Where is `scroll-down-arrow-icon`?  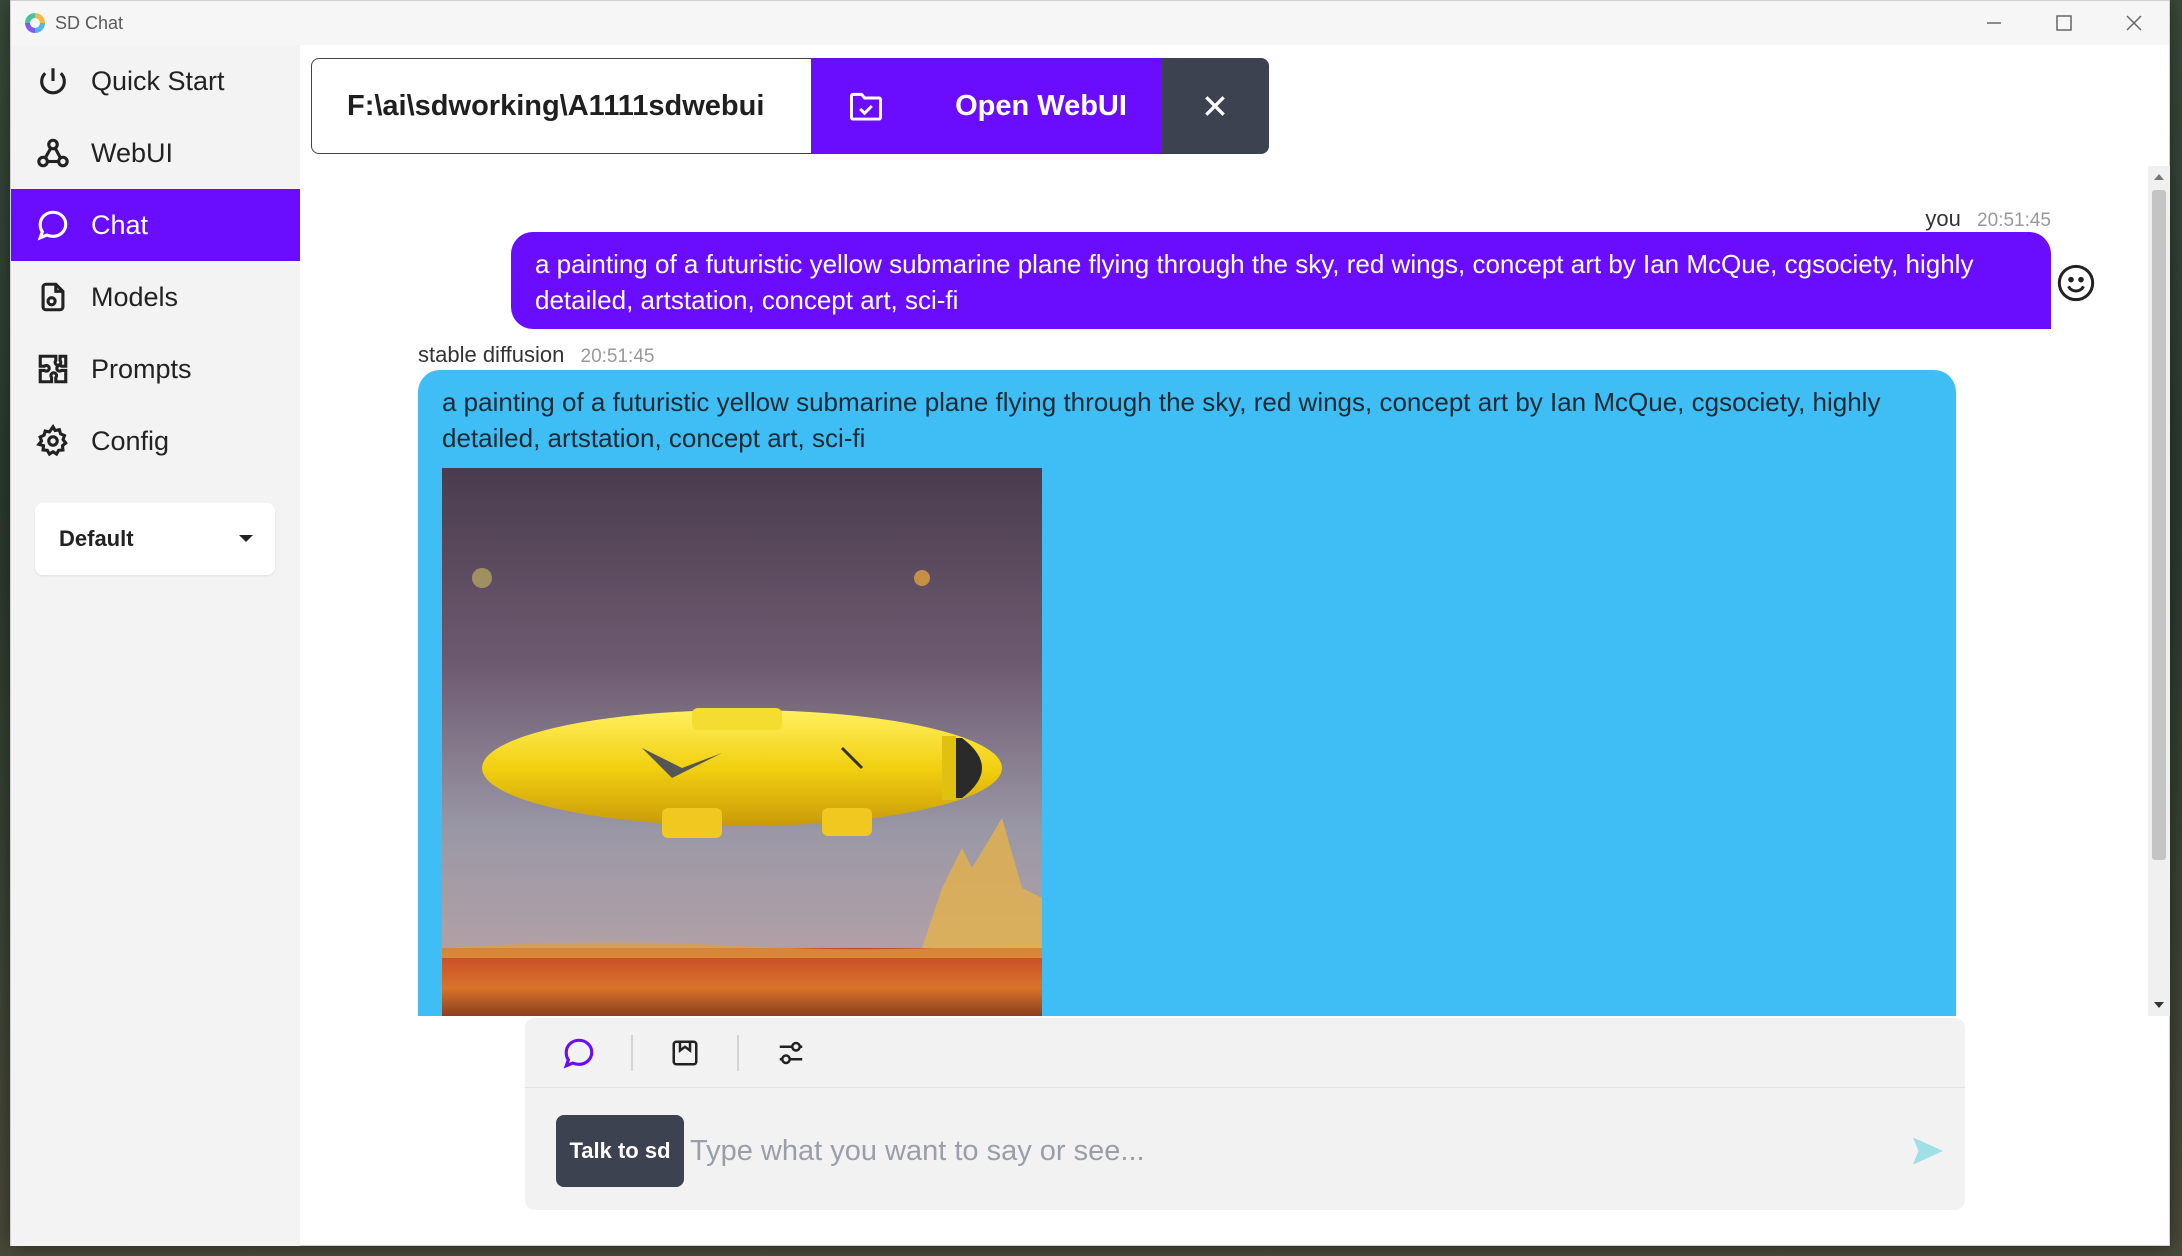
scroll-down-arrow-icon is located at coordinates (2159, 1005).